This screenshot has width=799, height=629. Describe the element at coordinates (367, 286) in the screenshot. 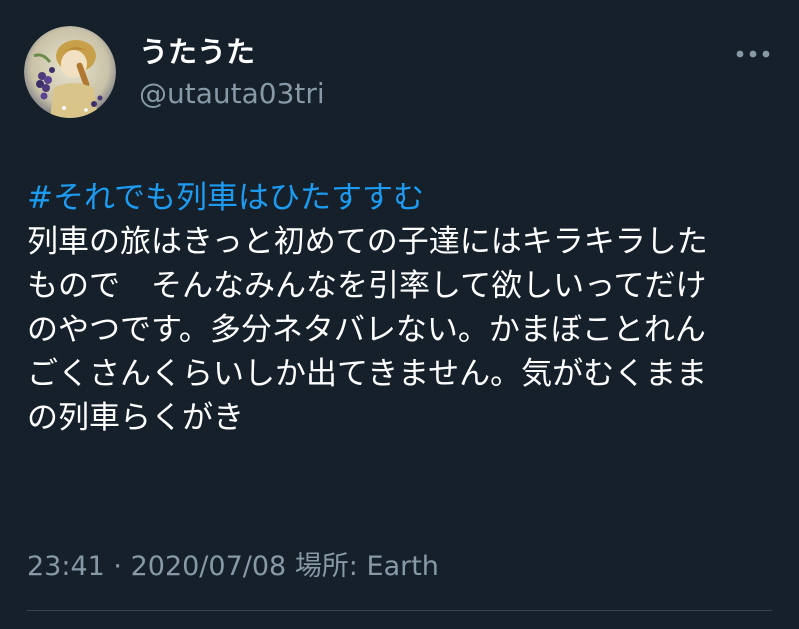

I see `tweet-line: もので そんなみんなを引率して欲しいってだけ` at that location.